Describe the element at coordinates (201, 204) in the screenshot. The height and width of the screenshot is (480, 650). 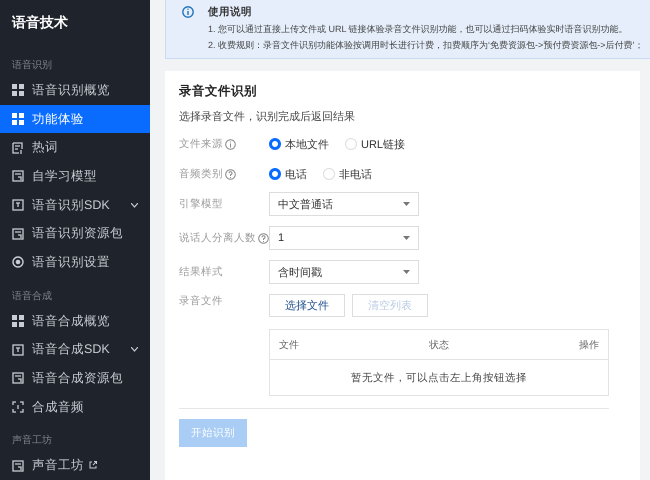
I see `field-label: 引擎模型` at that location.